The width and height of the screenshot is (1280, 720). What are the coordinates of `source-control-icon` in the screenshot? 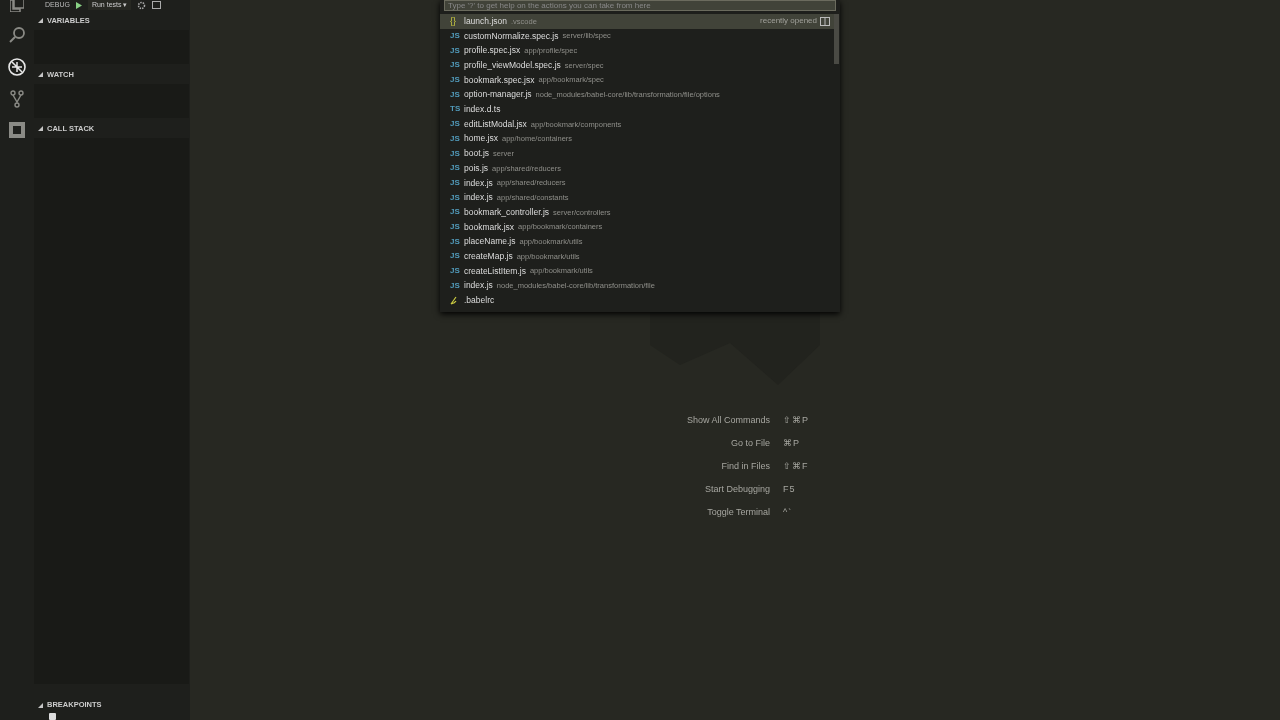 It's located at (16, 99).